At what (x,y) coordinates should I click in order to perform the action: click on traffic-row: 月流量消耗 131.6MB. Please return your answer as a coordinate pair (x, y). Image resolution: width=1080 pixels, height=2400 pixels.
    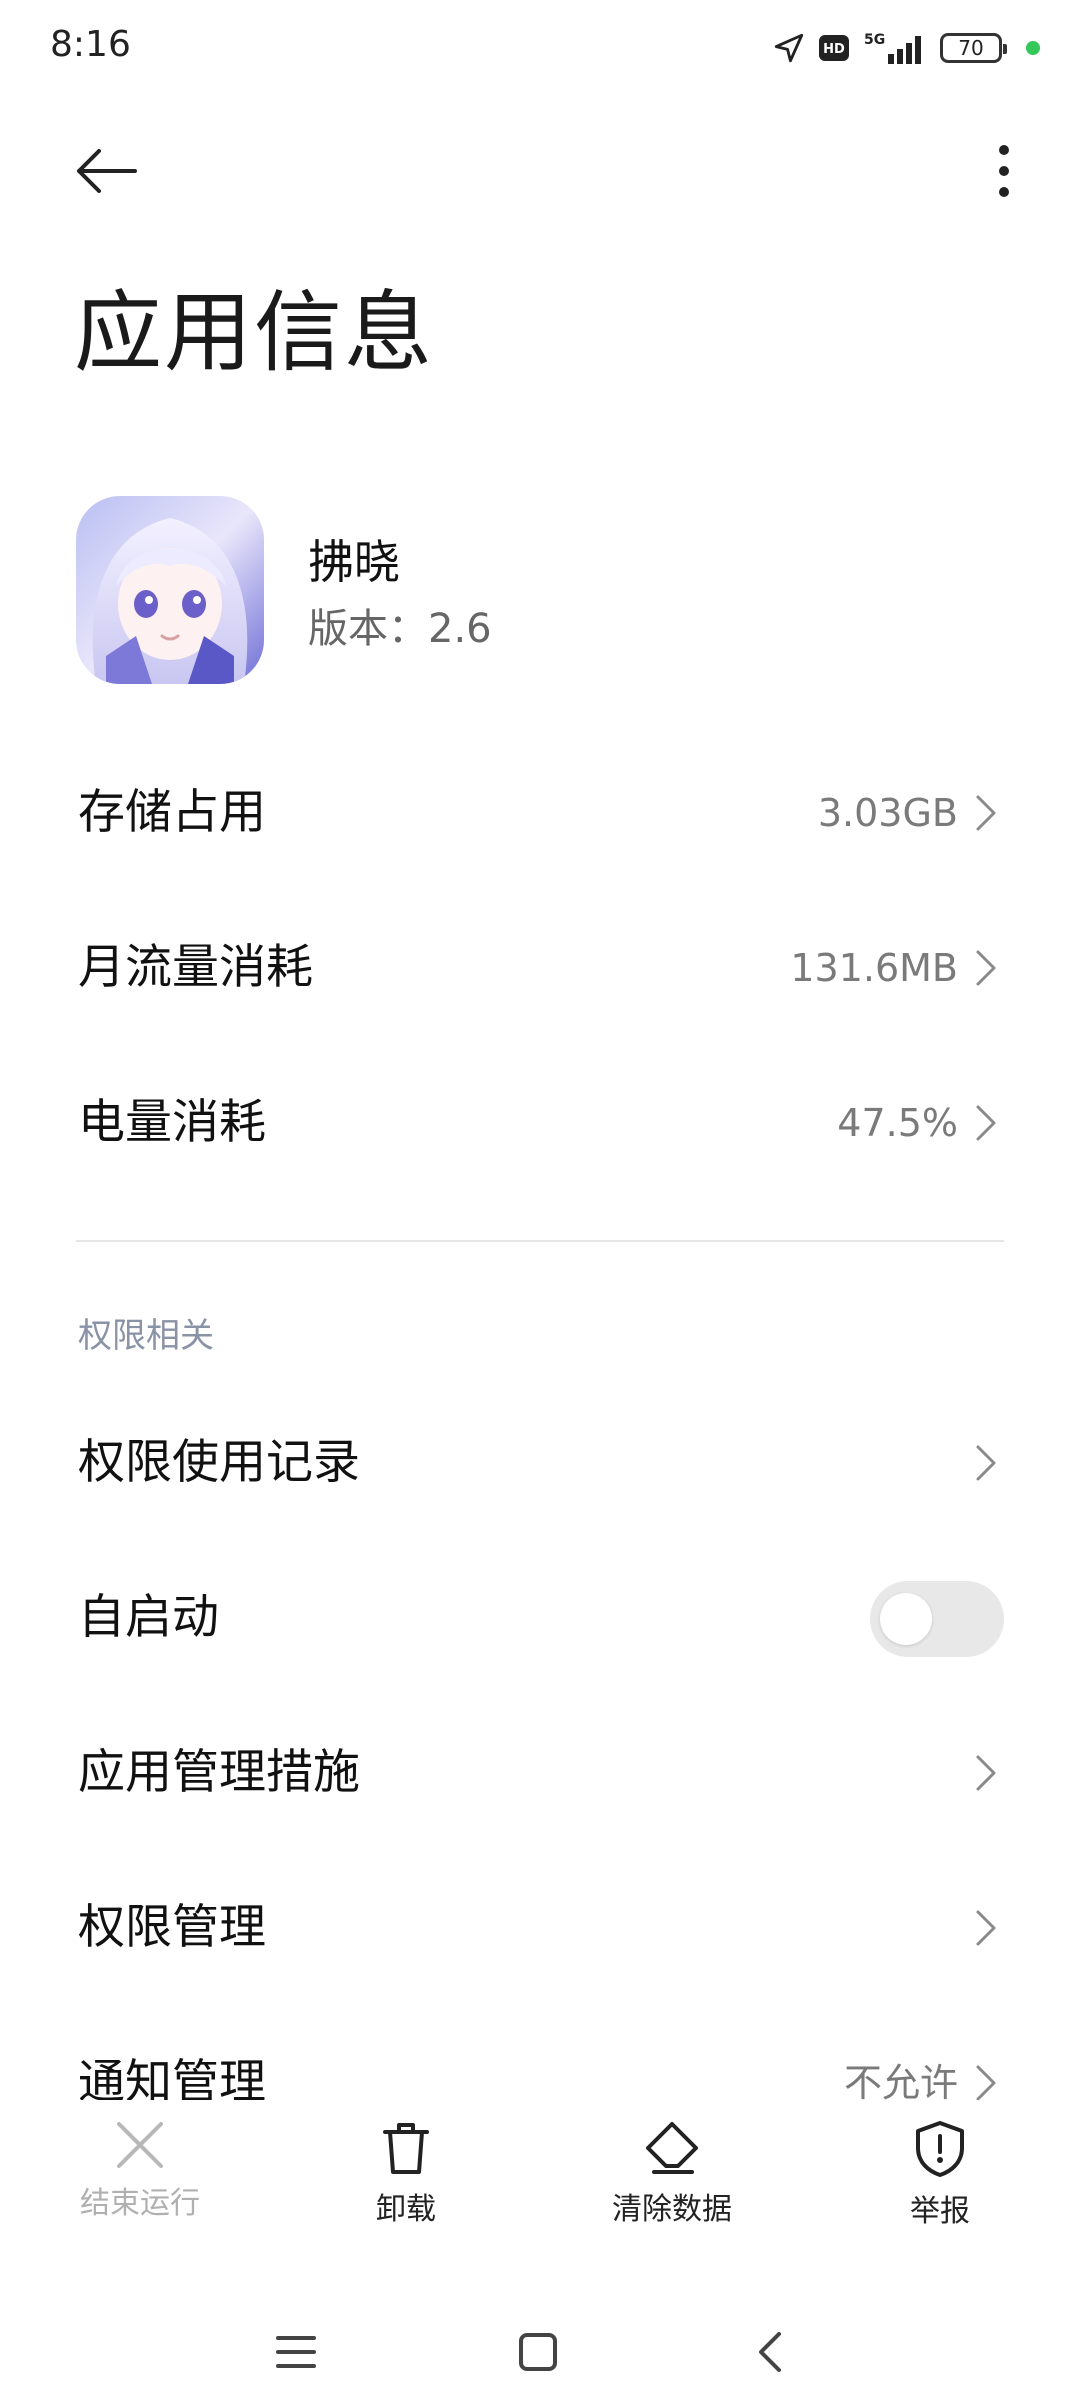
    Looking at the image, I should click on (540, 968).